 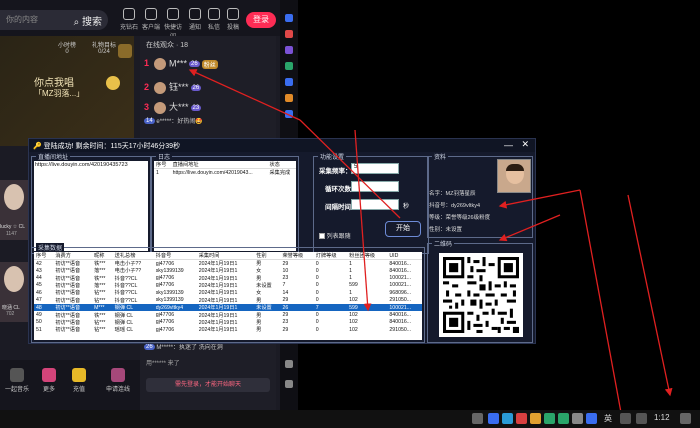 What do you see at coordinates (529, 228) in the screenshot?
I see `arrow-to-qr` at bounding box center [529, 228].